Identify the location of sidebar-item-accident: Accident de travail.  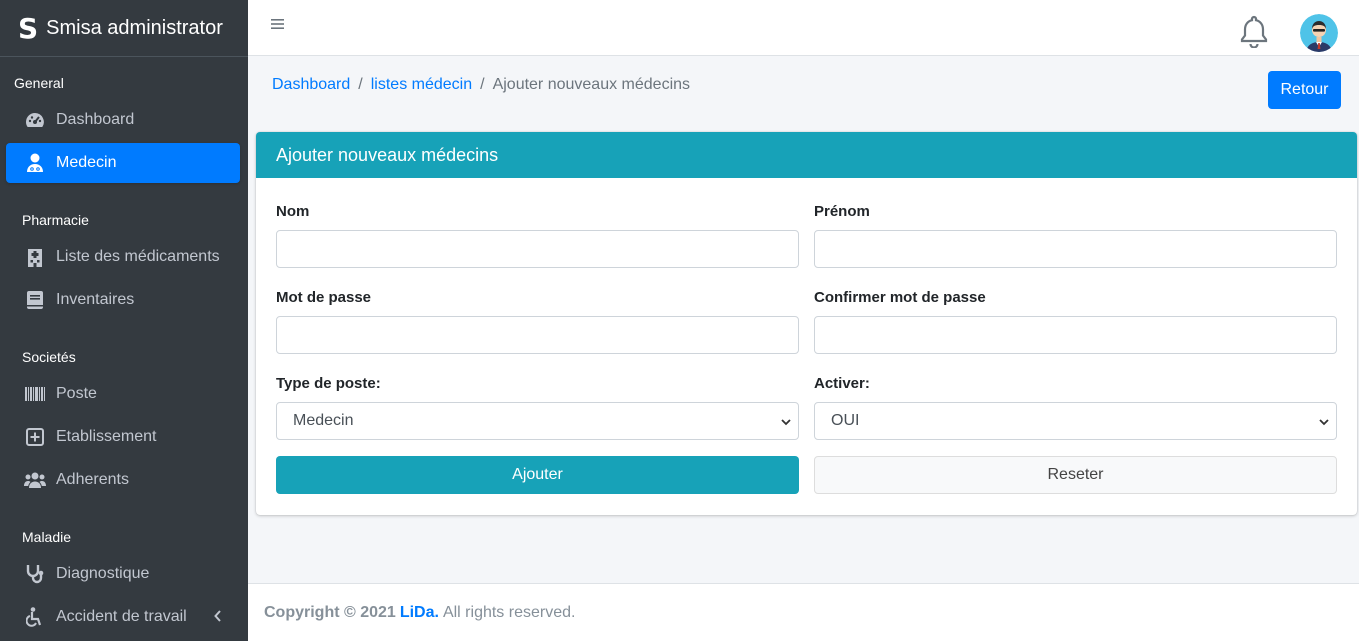
(123, 617).